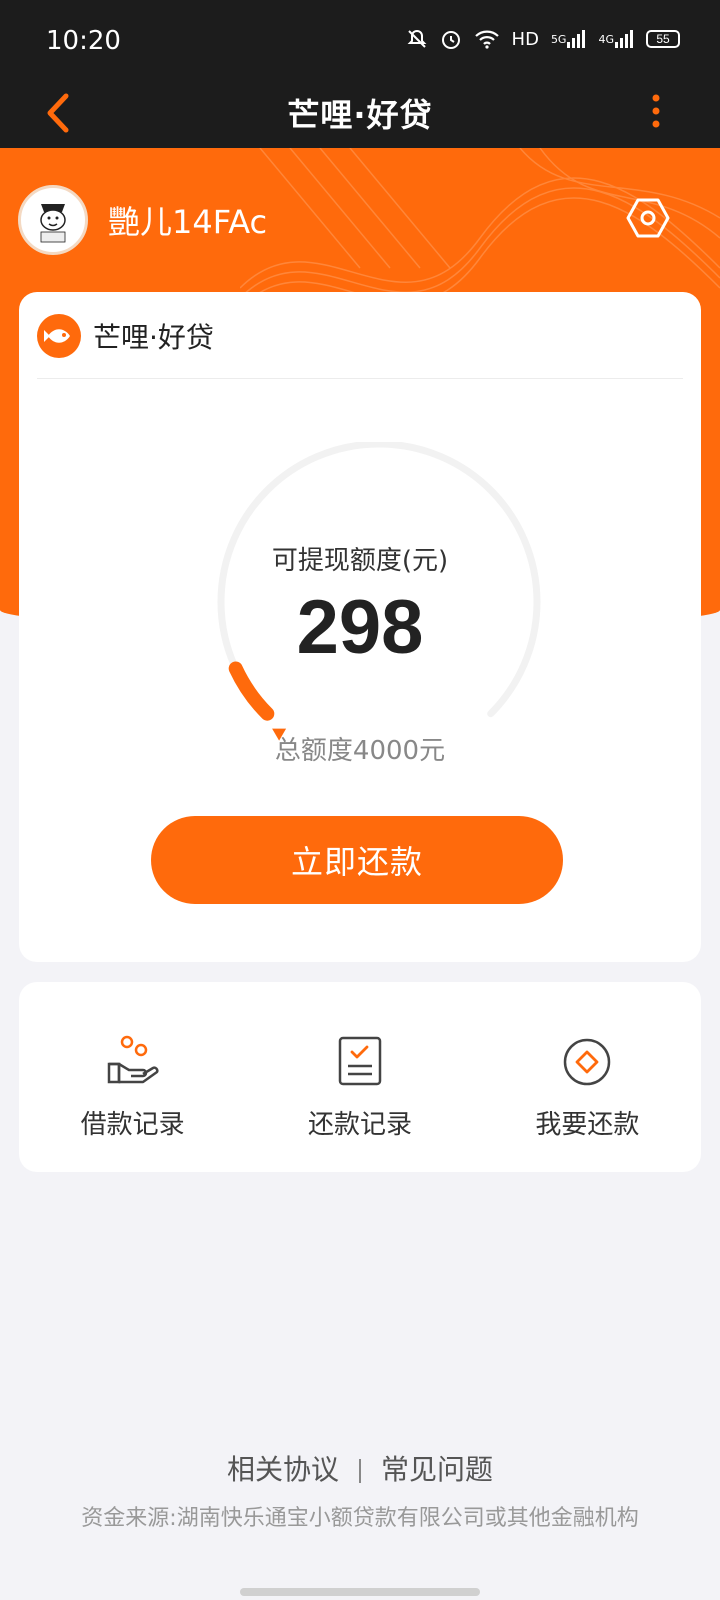 This screenshot has width=720, height=1600. What do you see at coordinates (587, 1062) in the screenshot?
I see `diamond-circle-icon` at bounding box center [587, 1062].